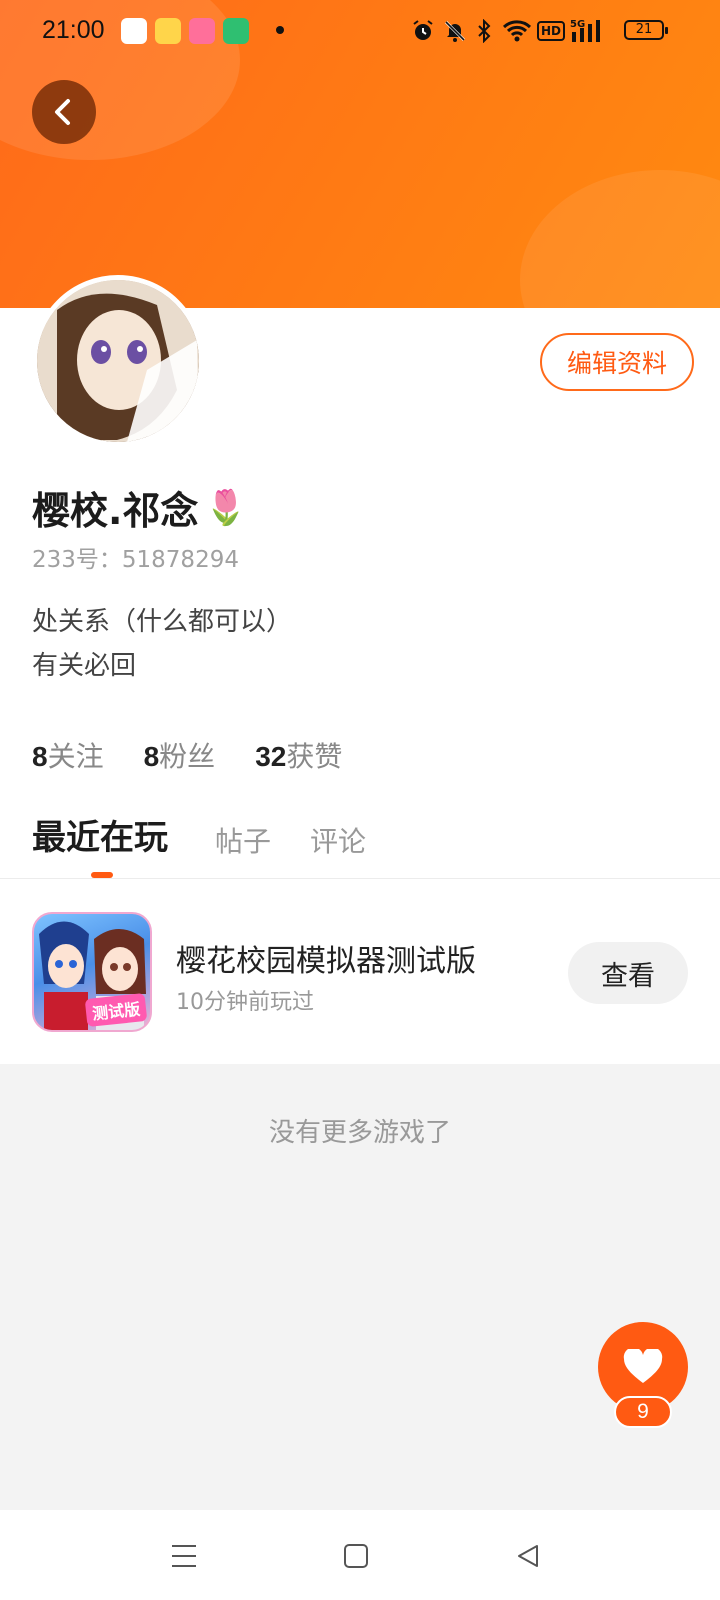 This screenshot has width=720, height=1600. I want to click on menu-icon, so click(184, 1556).